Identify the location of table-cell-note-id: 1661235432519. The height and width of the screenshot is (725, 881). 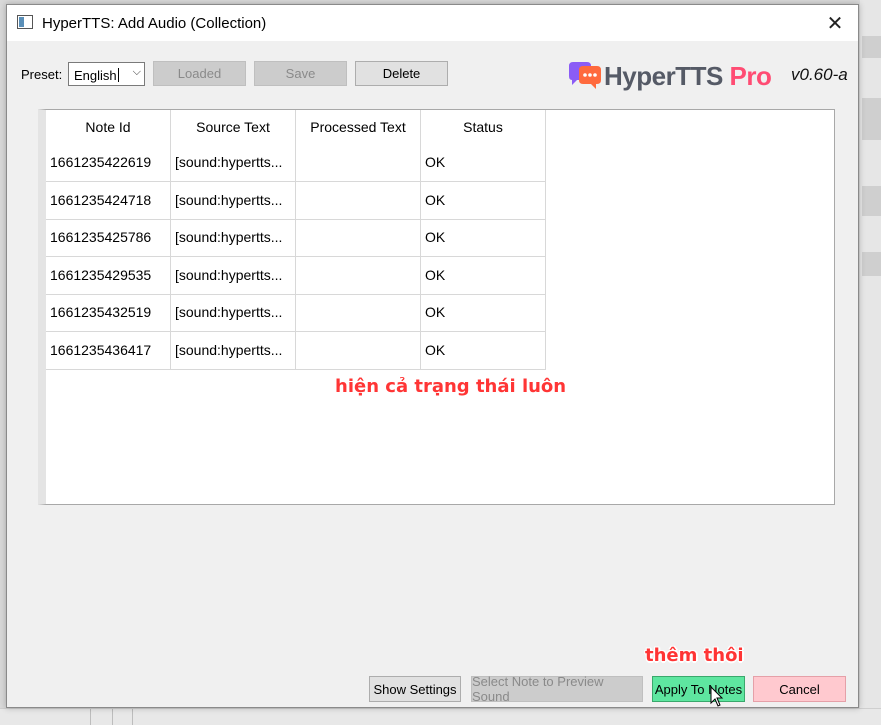
(108, 313).